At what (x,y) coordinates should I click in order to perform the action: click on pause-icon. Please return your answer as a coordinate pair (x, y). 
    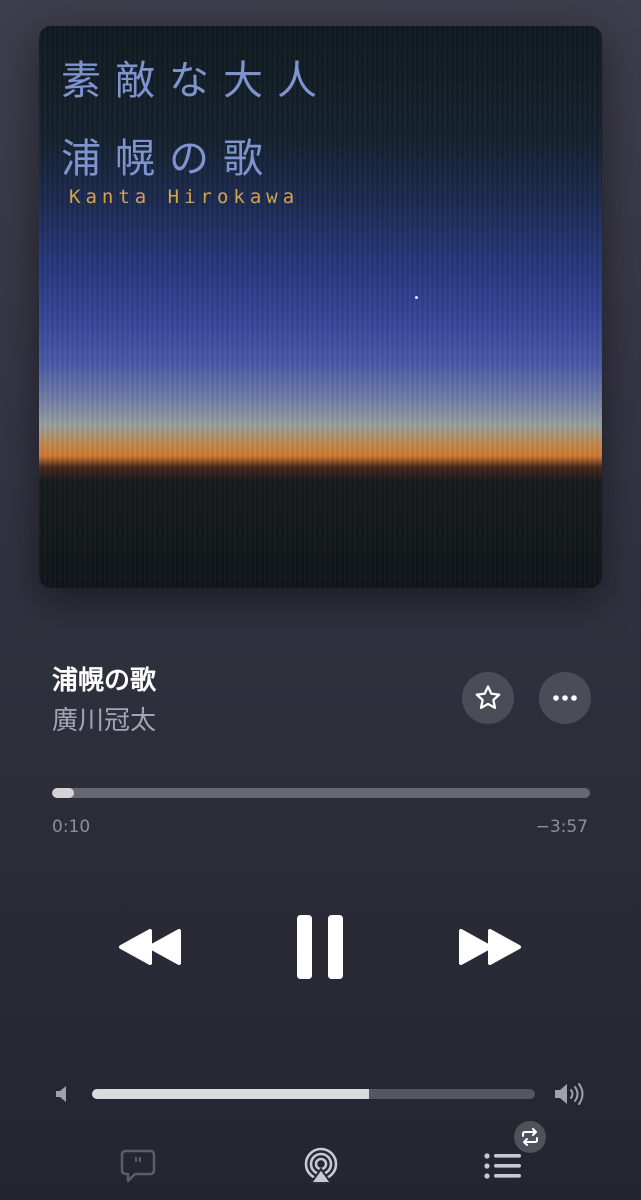
    Looking at the image, I should click on (320, 947).